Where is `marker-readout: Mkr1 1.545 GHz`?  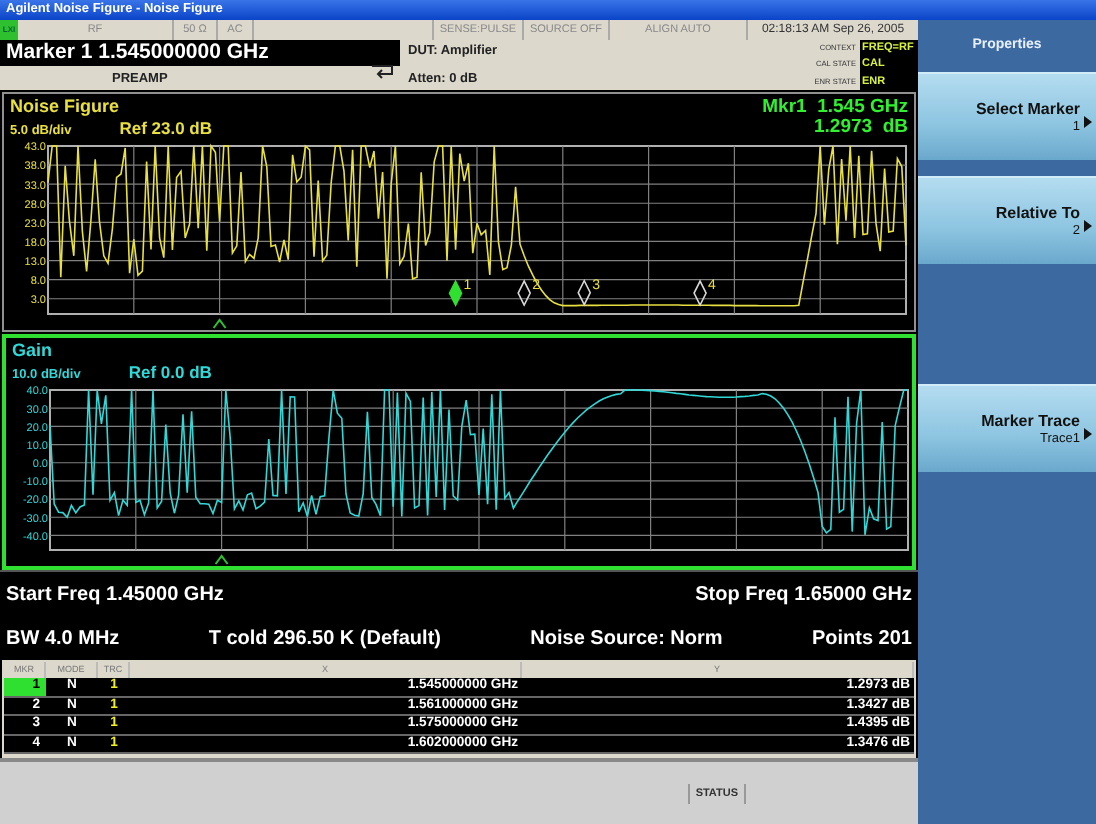 marker-readout: Mkr1 1.545 GHz is located at coordinates (835, 108).